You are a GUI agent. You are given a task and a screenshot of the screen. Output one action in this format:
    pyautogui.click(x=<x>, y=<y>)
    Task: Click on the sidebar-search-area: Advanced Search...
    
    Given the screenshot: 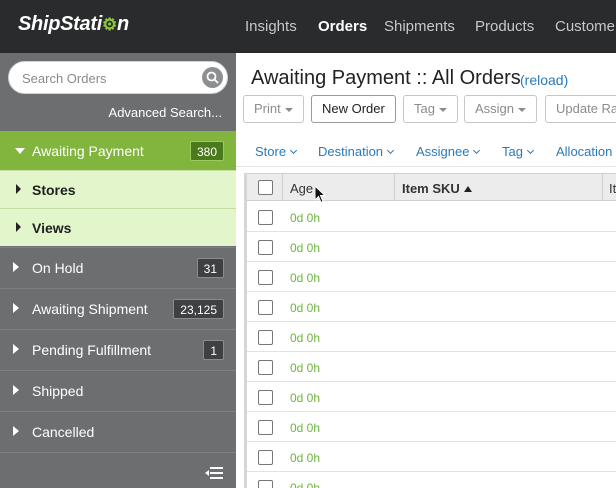 What is the action you would take?
    pyautogui.click(x=118, y=92)
    